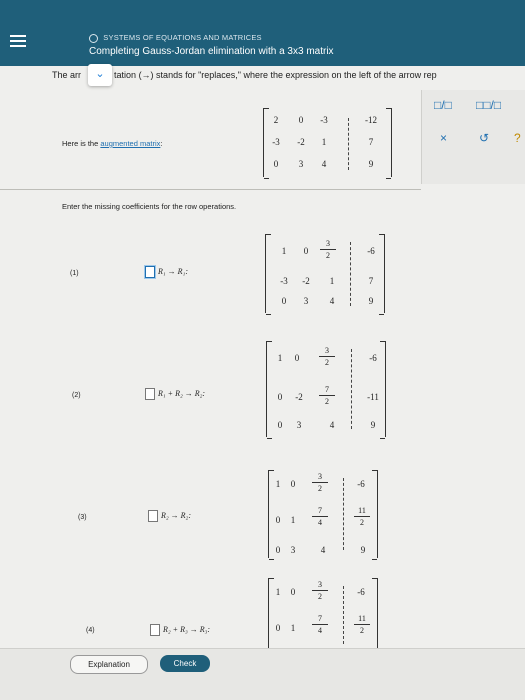 This screenshot has width=525, height=700. I want to click on augmented-label-colon: :, so click(161, 143).